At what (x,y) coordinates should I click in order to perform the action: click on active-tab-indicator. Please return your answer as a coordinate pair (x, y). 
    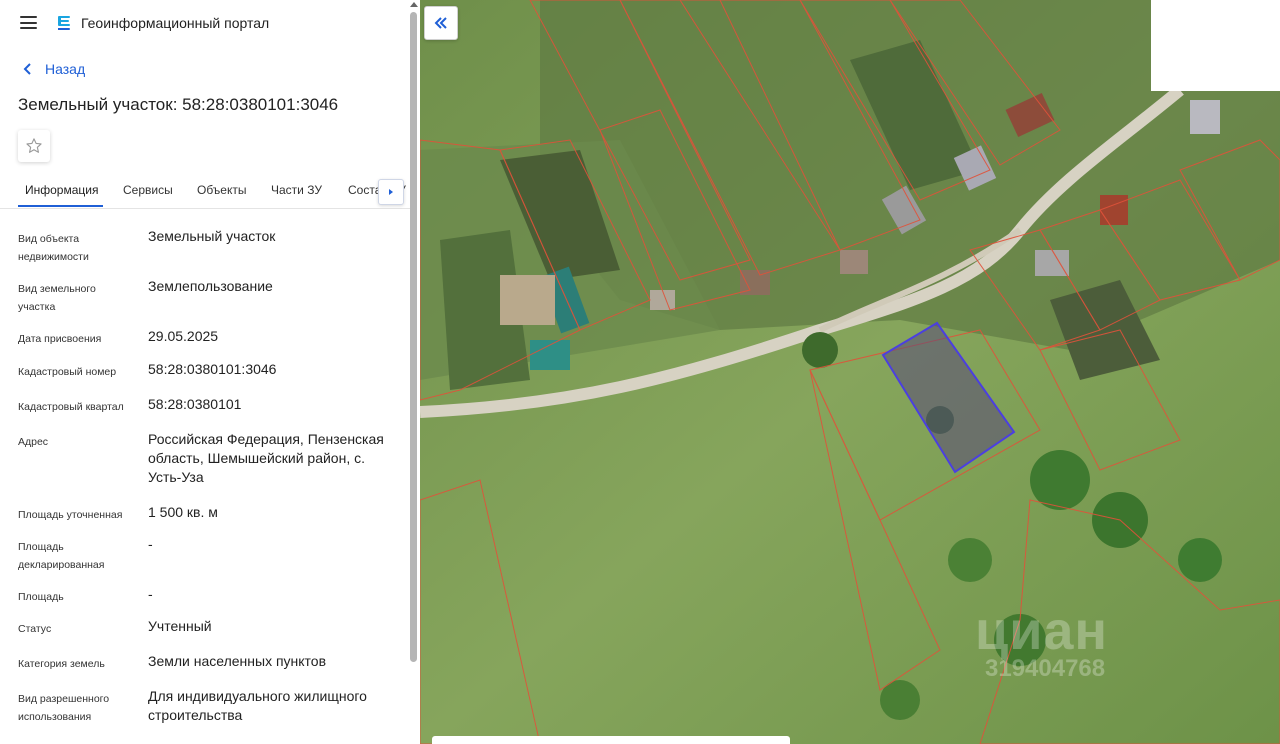
    Looking at the image, I should click on (60, 206).